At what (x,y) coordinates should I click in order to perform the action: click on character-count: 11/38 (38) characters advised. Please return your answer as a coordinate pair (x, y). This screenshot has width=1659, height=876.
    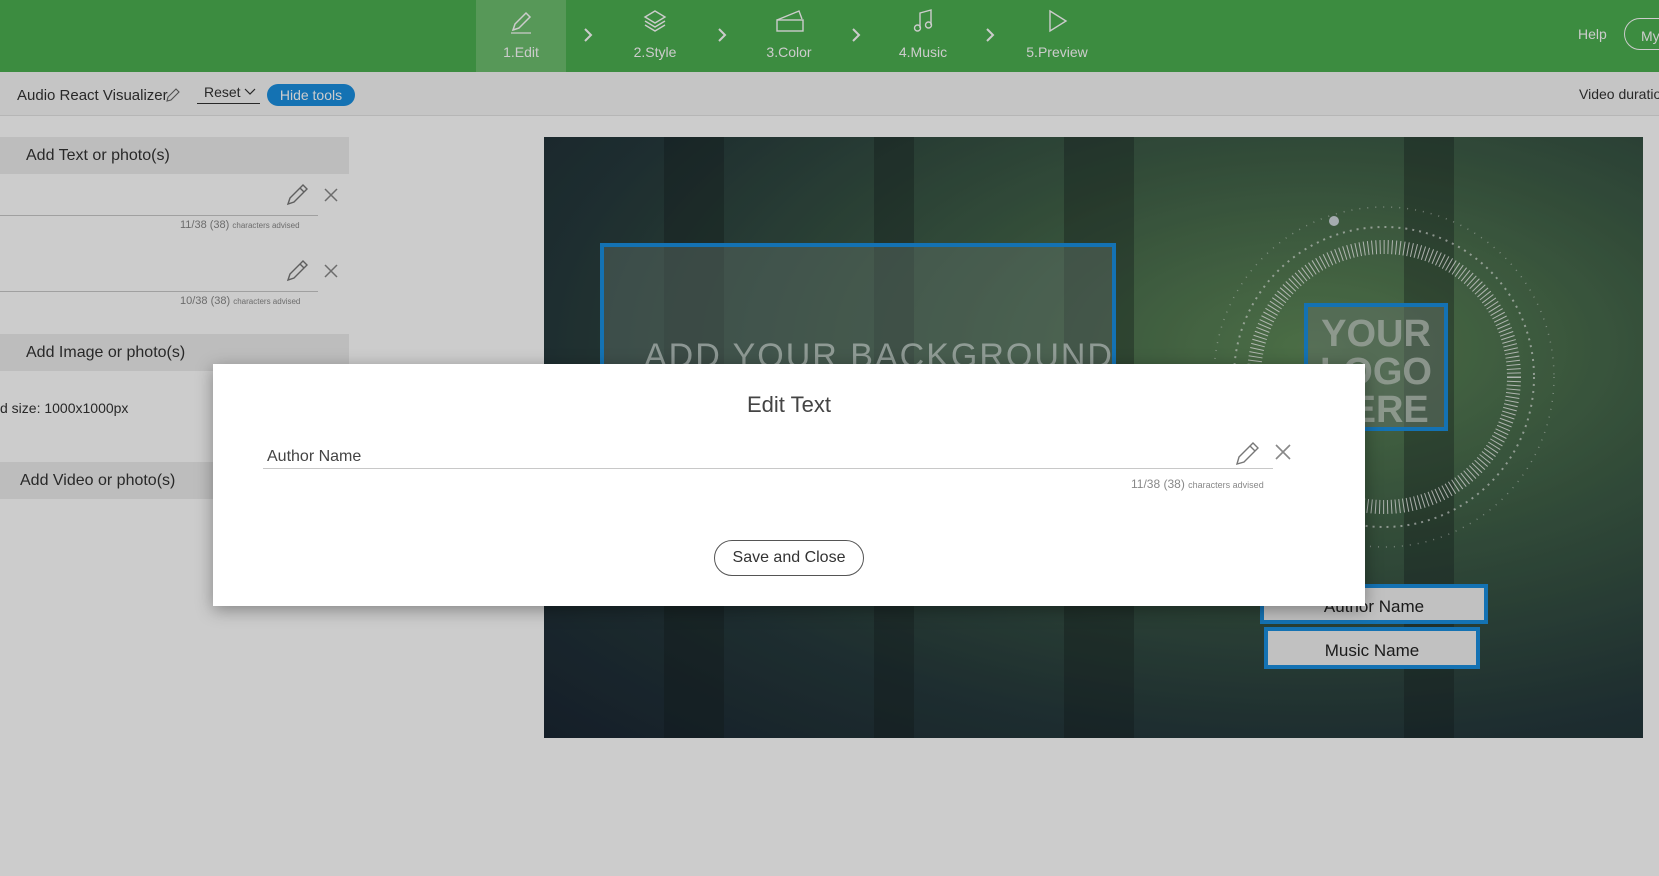
    Looking at the image, I should click on (1197, 484).